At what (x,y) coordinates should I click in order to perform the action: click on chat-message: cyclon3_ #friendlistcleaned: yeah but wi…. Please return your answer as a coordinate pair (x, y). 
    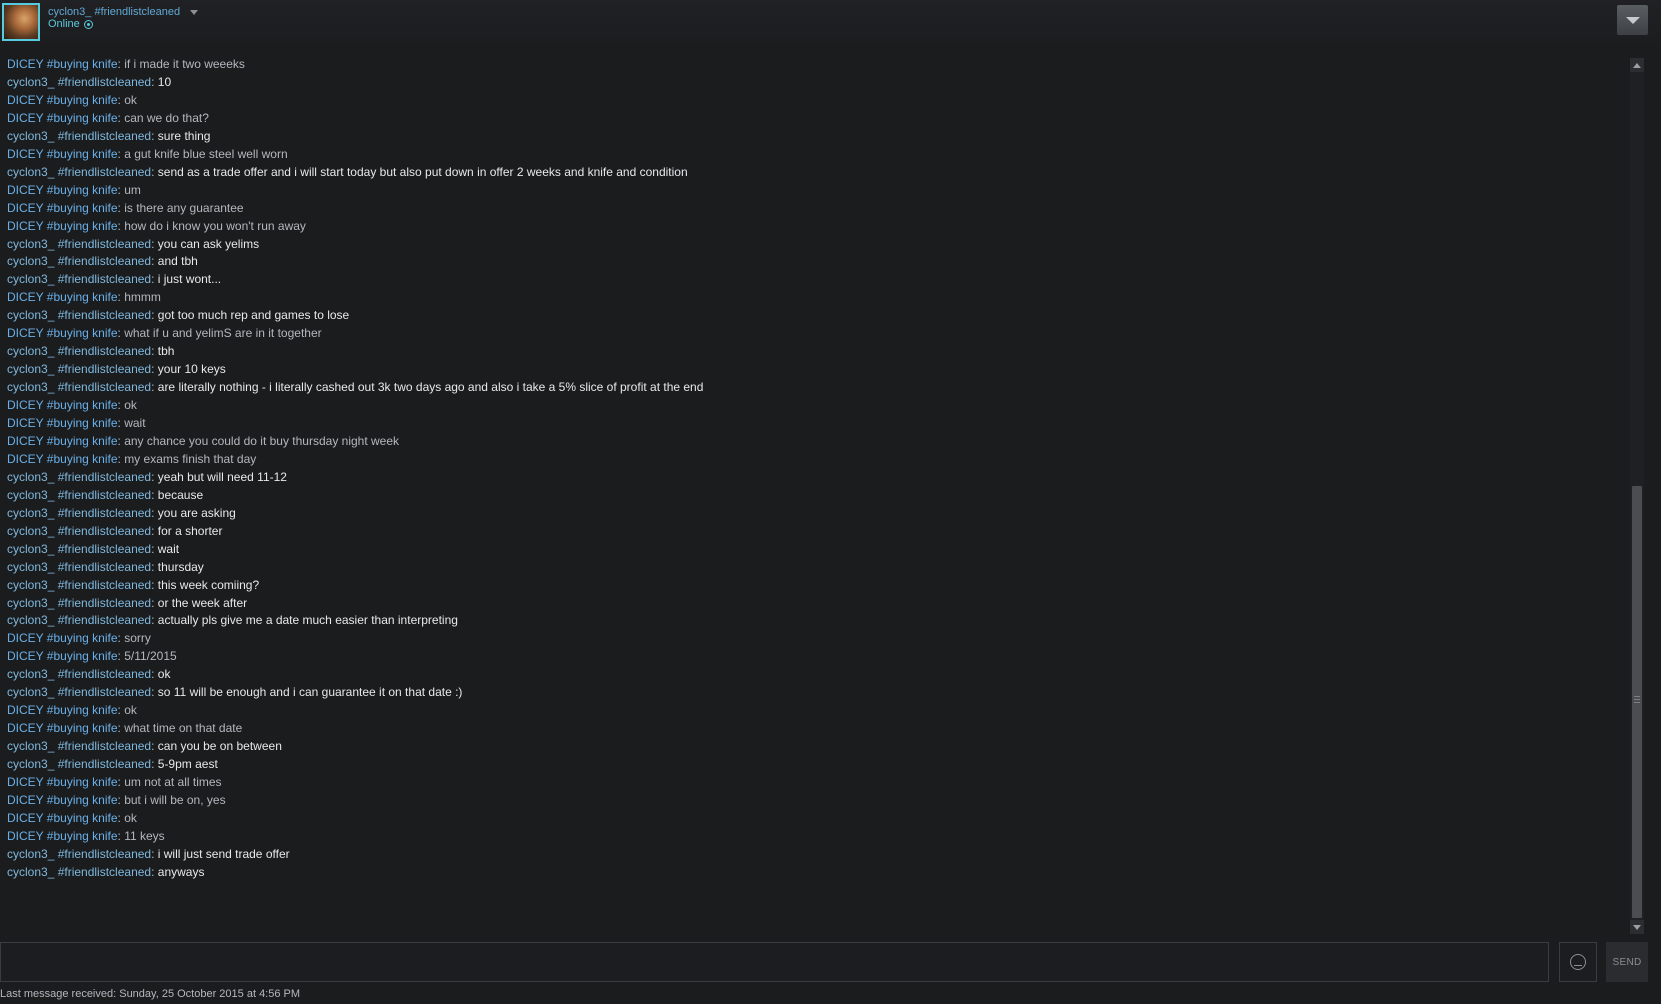
    Looking at the image, I should click on (147, 477).